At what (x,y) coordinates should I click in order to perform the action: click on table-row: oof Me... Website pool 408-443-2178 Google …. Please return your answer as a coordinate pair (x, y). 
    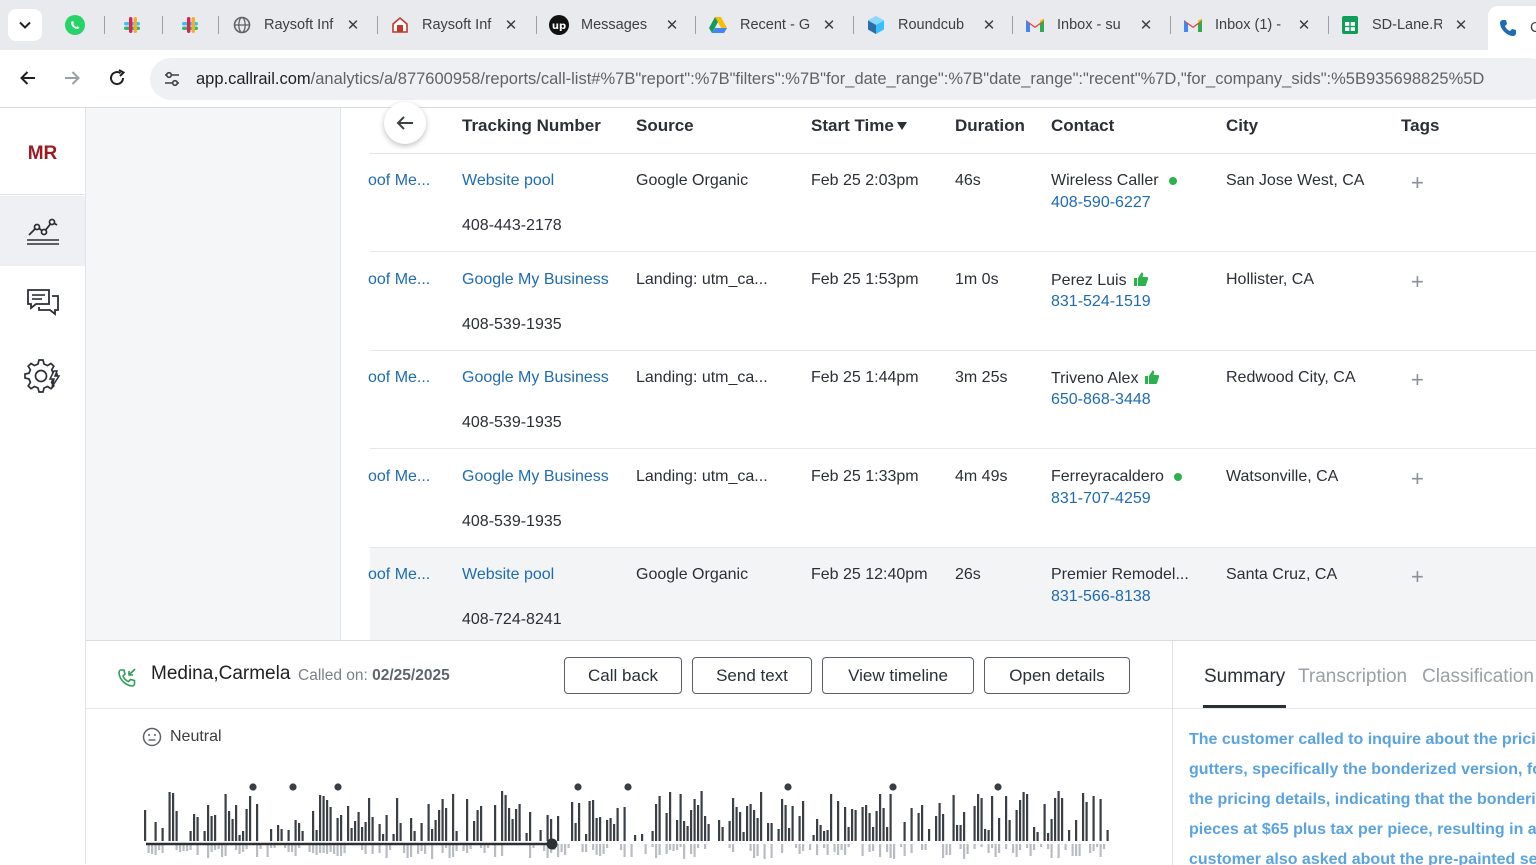
    Looking at the image, I should click on (952, 203).